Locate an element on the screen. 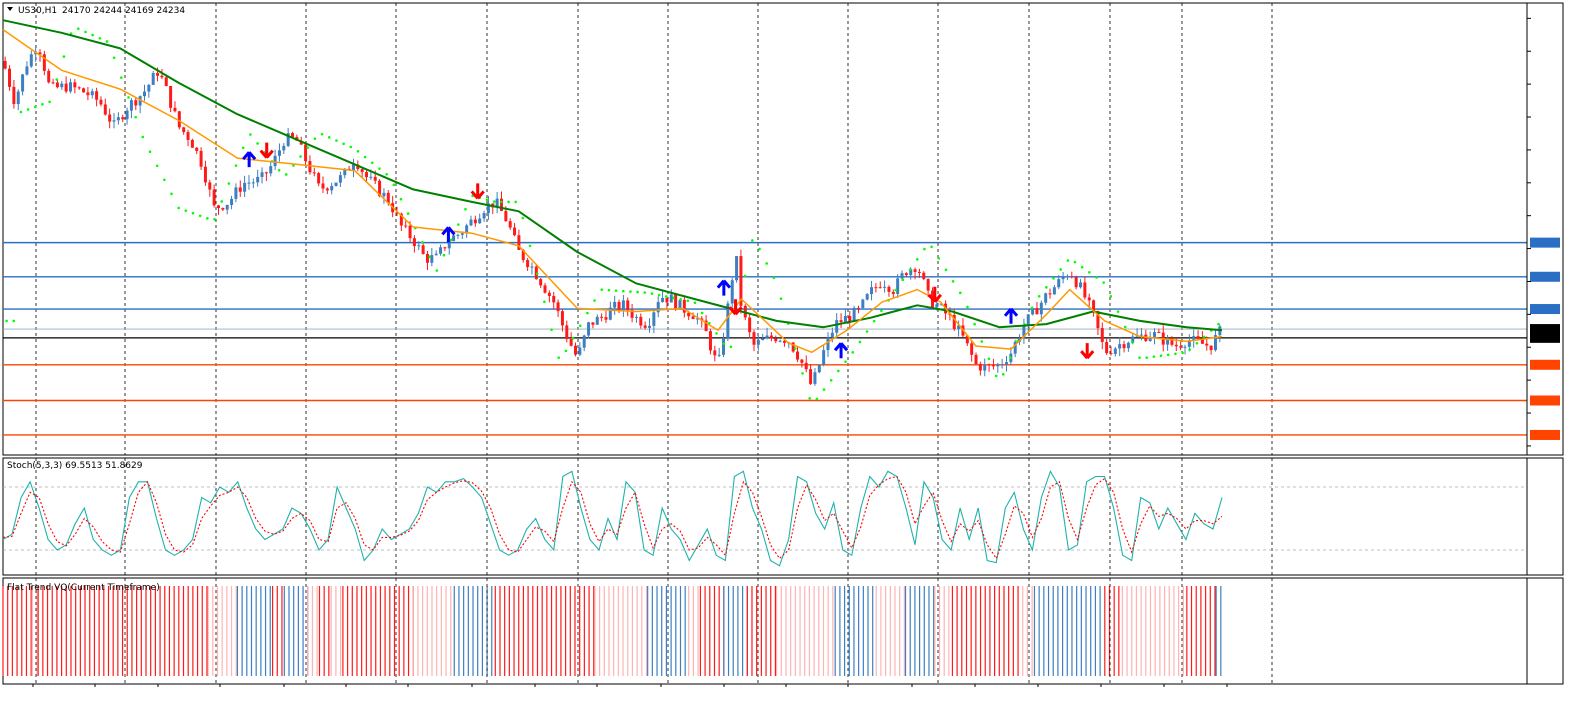  pane-collapse-icon is located at coordinates (10, 9).